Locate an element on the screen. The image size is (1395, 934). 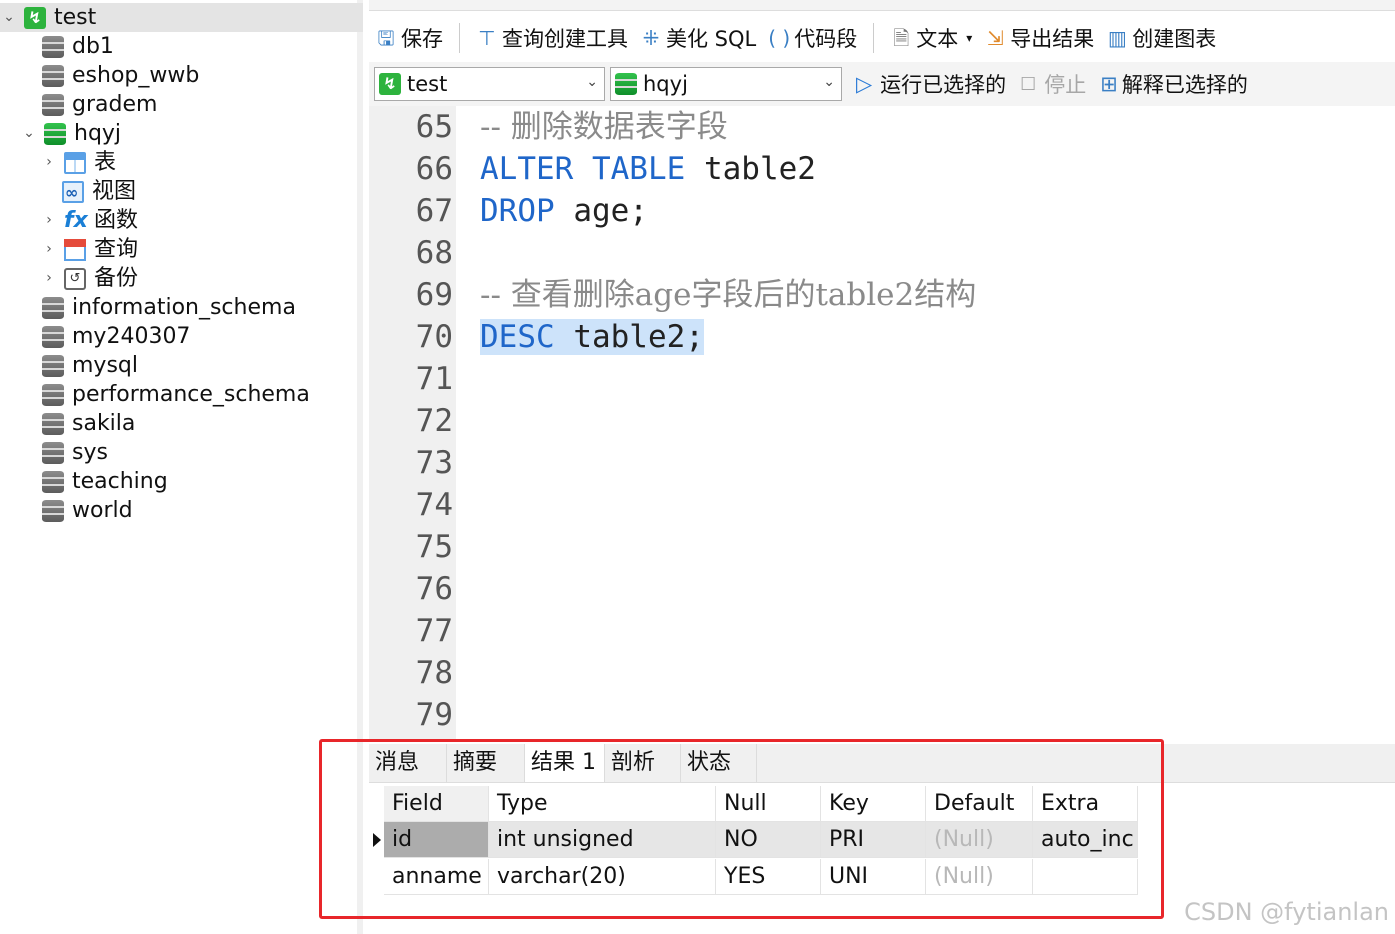
sidebar-item: mysql is located at coordinates (170, 365).